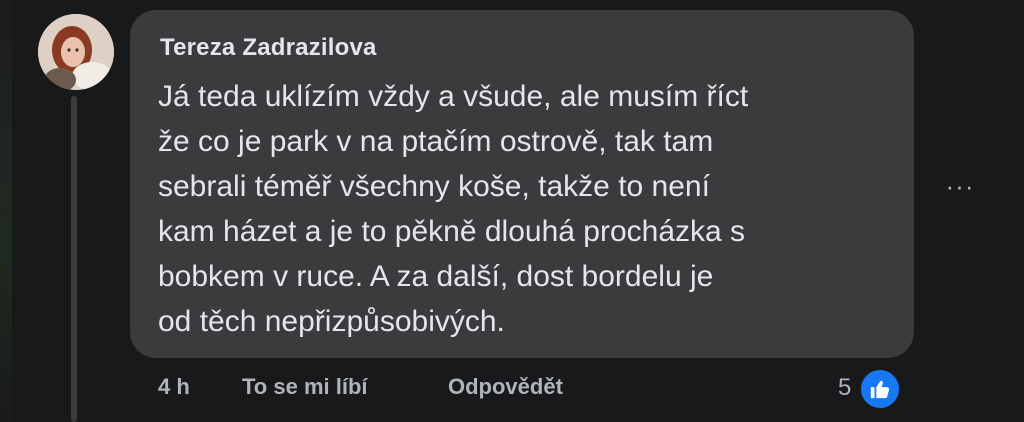  Describe the element at coordinates (960, 186) in the screenshot. I see `ellipsis-icon: ···` at that location.